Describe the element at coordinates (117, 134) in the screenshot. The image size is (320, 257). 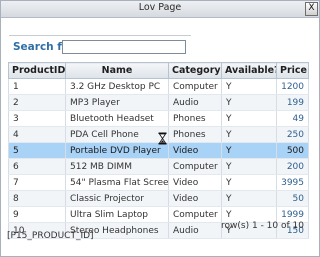
I see `cell-name: PDA Cell Phone` at that location.